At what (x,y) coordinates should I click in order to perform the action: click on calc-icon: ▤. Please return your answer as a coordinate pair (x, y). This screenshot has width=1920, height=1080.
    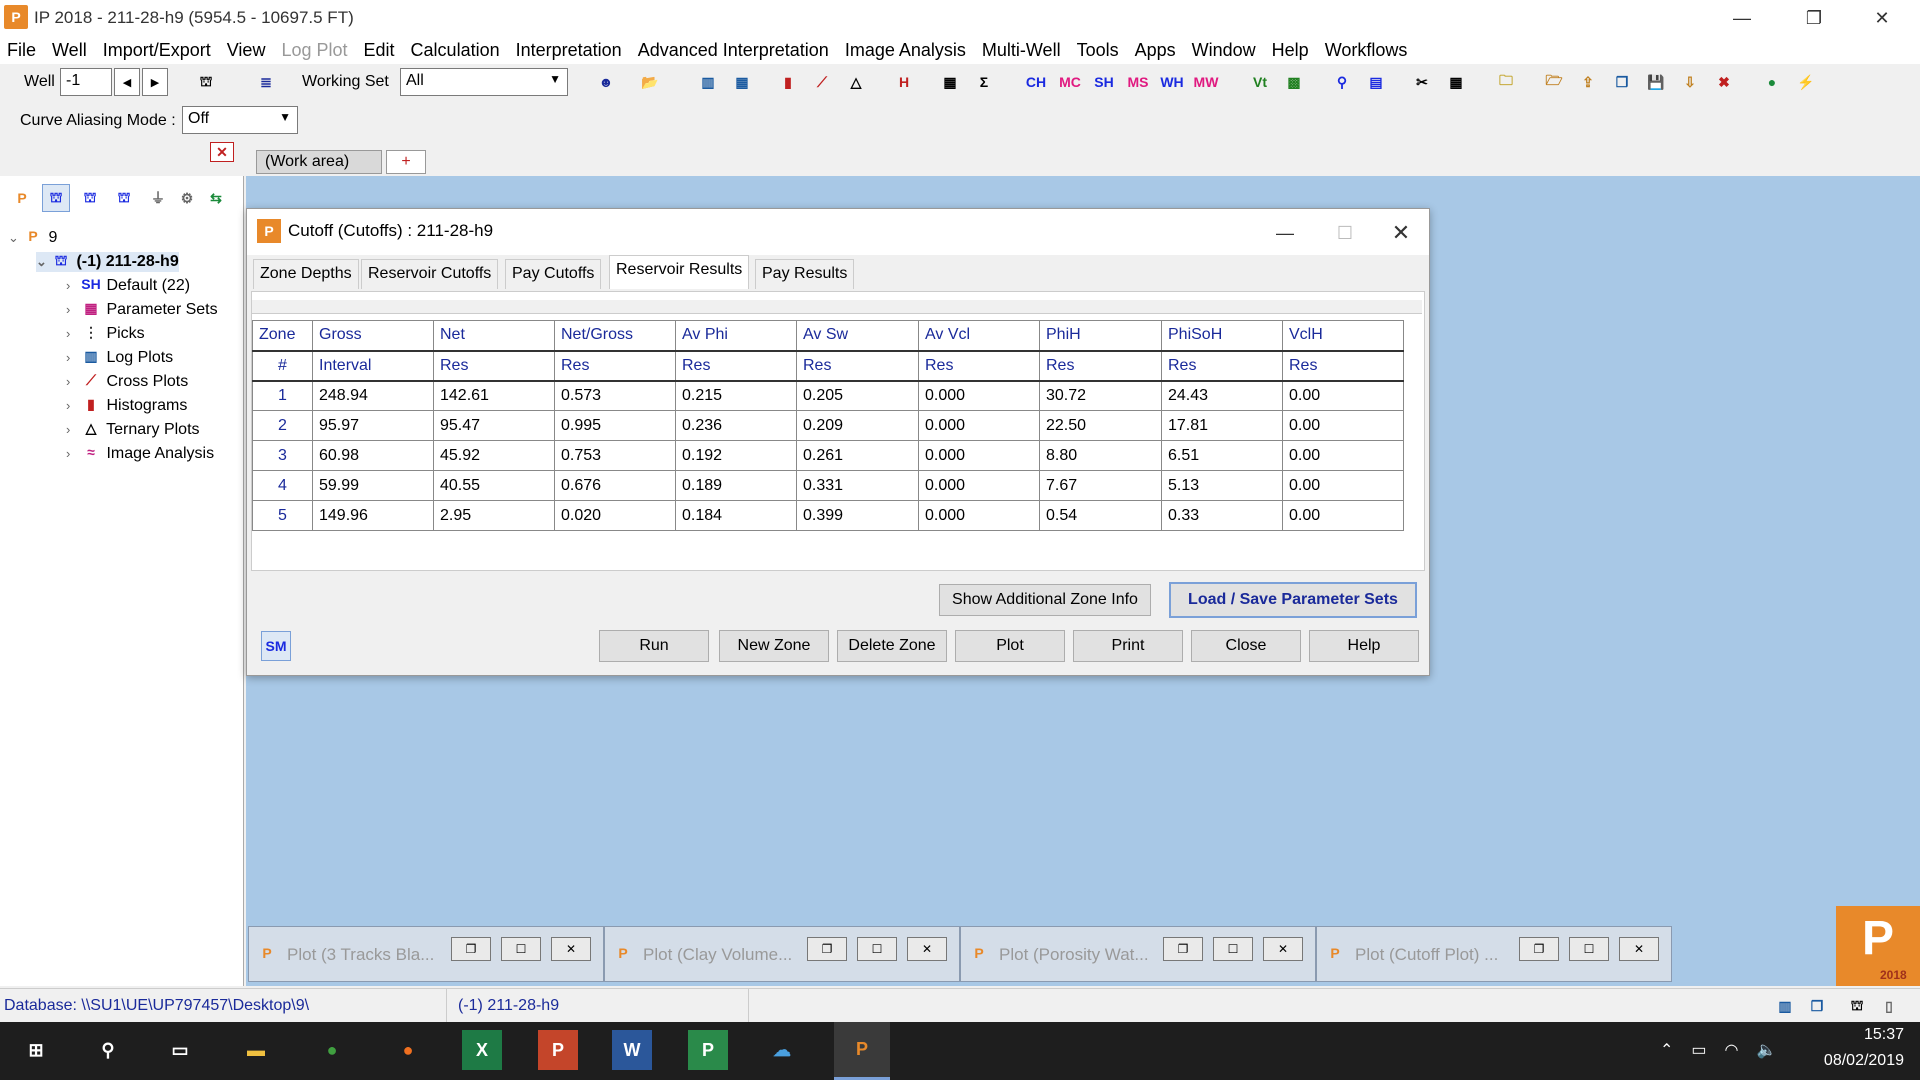
    Looking at the image, I should click on (1376, 82).